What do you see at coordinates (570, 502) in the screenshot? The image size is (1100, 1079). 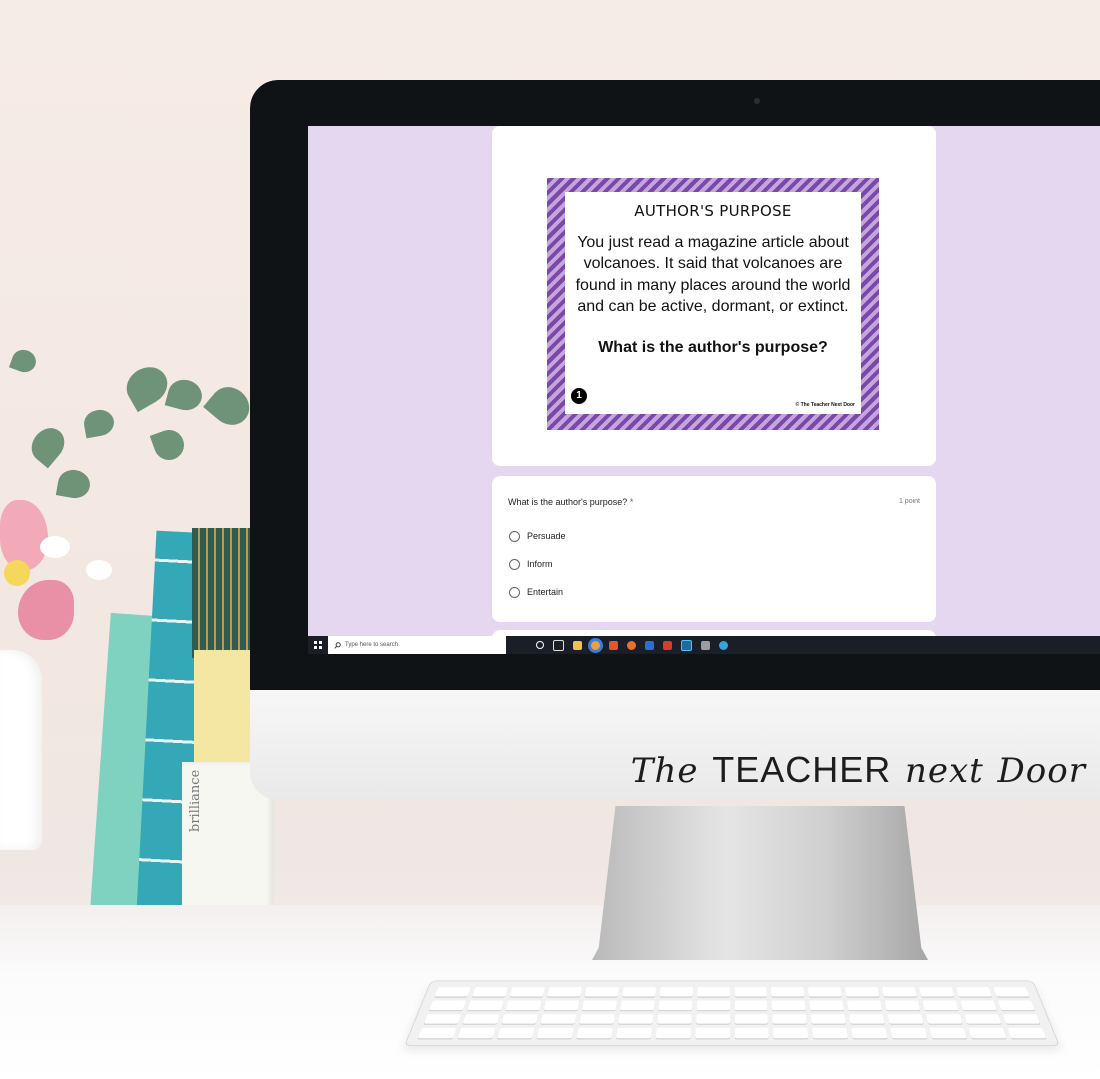 I see `question-title: What is the author's purpose? *` at bounding box center [570, 502].